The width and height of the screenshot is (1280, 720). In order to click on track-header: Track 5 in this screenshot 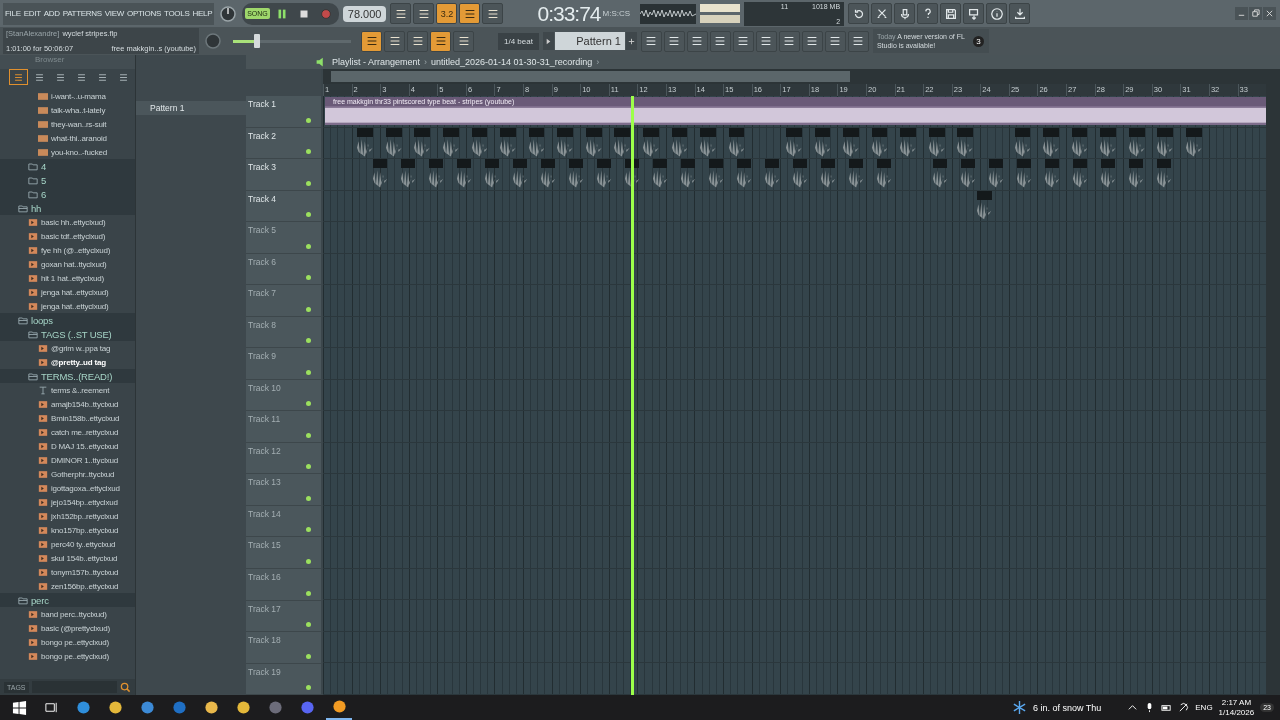, I will do `click(283, 238)`.